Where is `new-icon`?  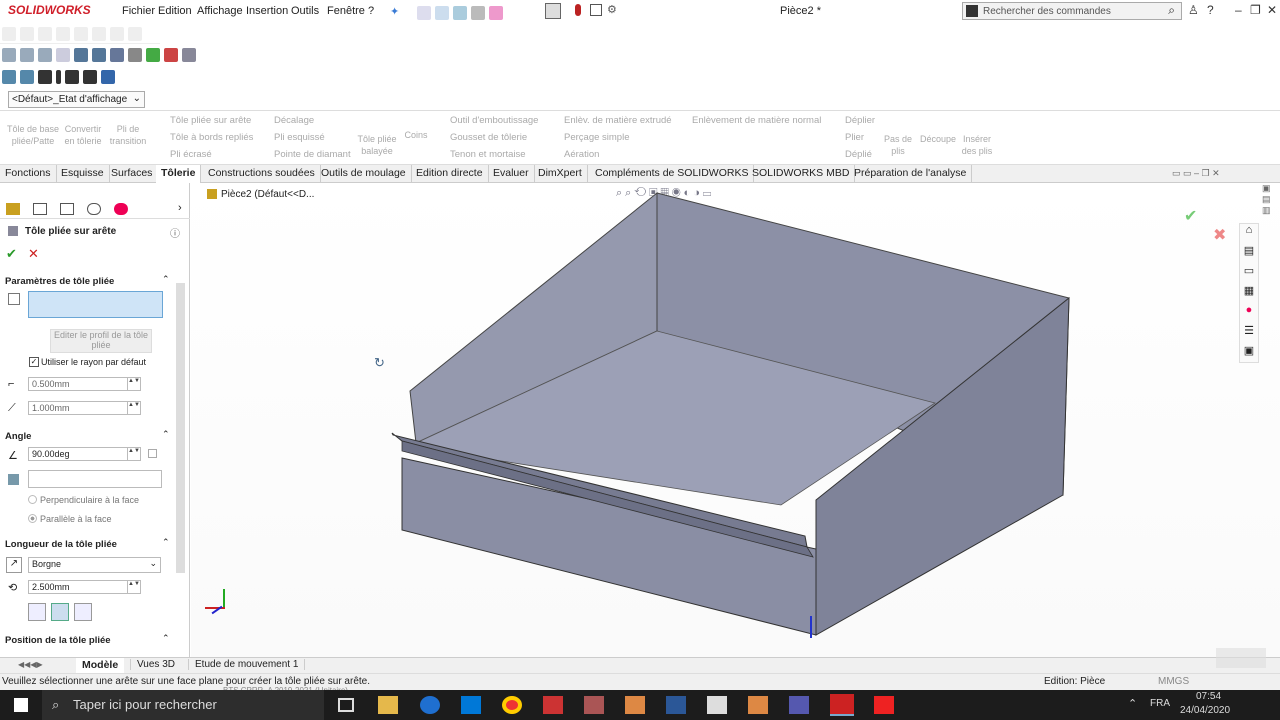
new-icon is located at coordinates (424, 13).